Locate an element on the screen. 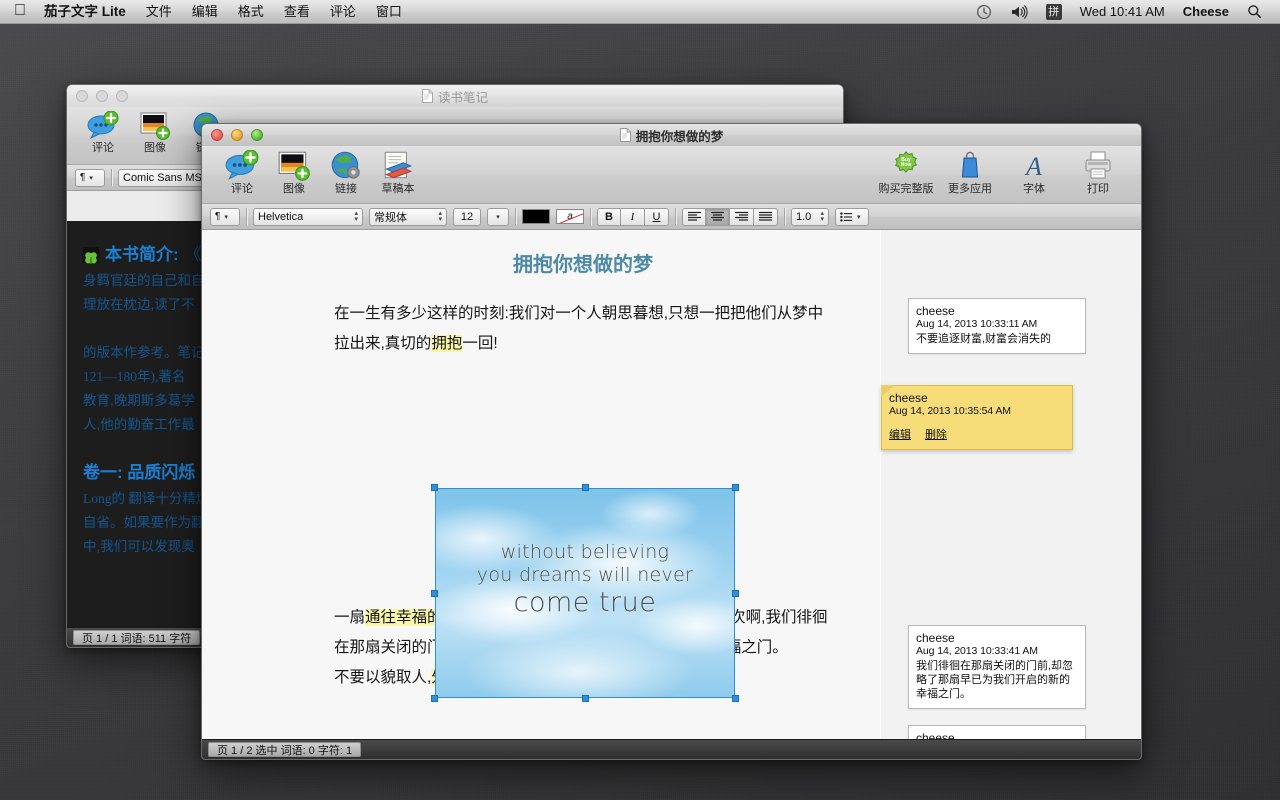 The image size is (1280, 800). align-justify-icon is located at coordinates (766, 216).